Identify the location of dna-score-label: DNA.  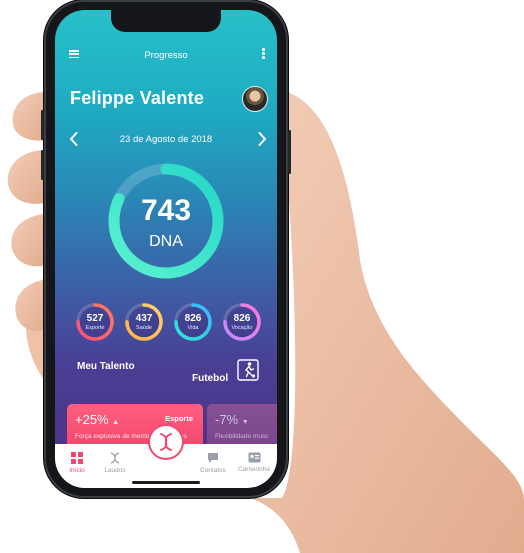
(166, 241).